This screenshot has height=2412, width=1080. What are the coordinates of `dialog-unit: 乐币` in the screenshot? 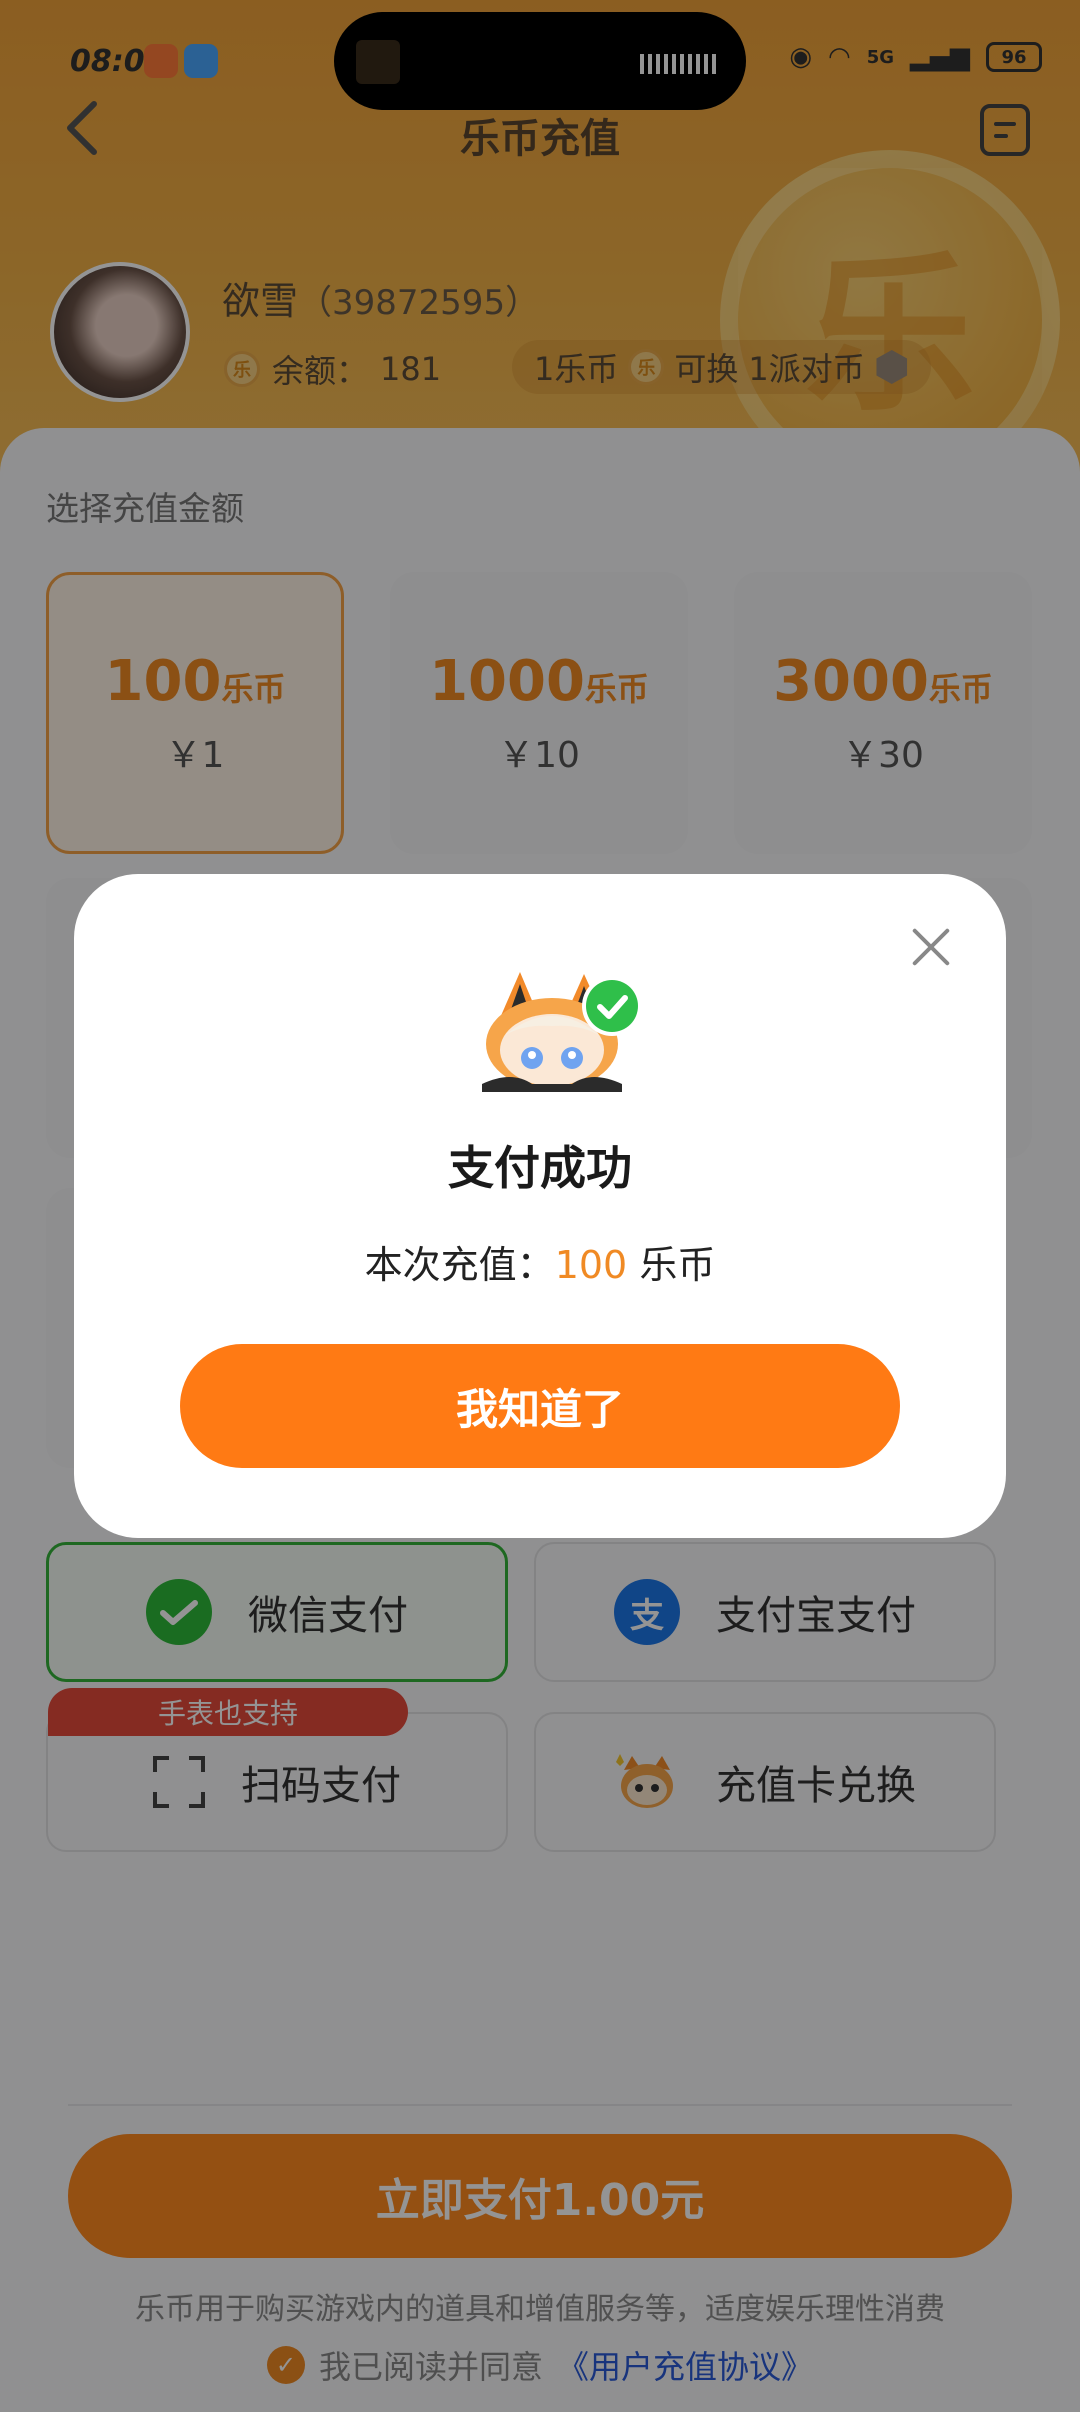 It's located at (677, 1265).